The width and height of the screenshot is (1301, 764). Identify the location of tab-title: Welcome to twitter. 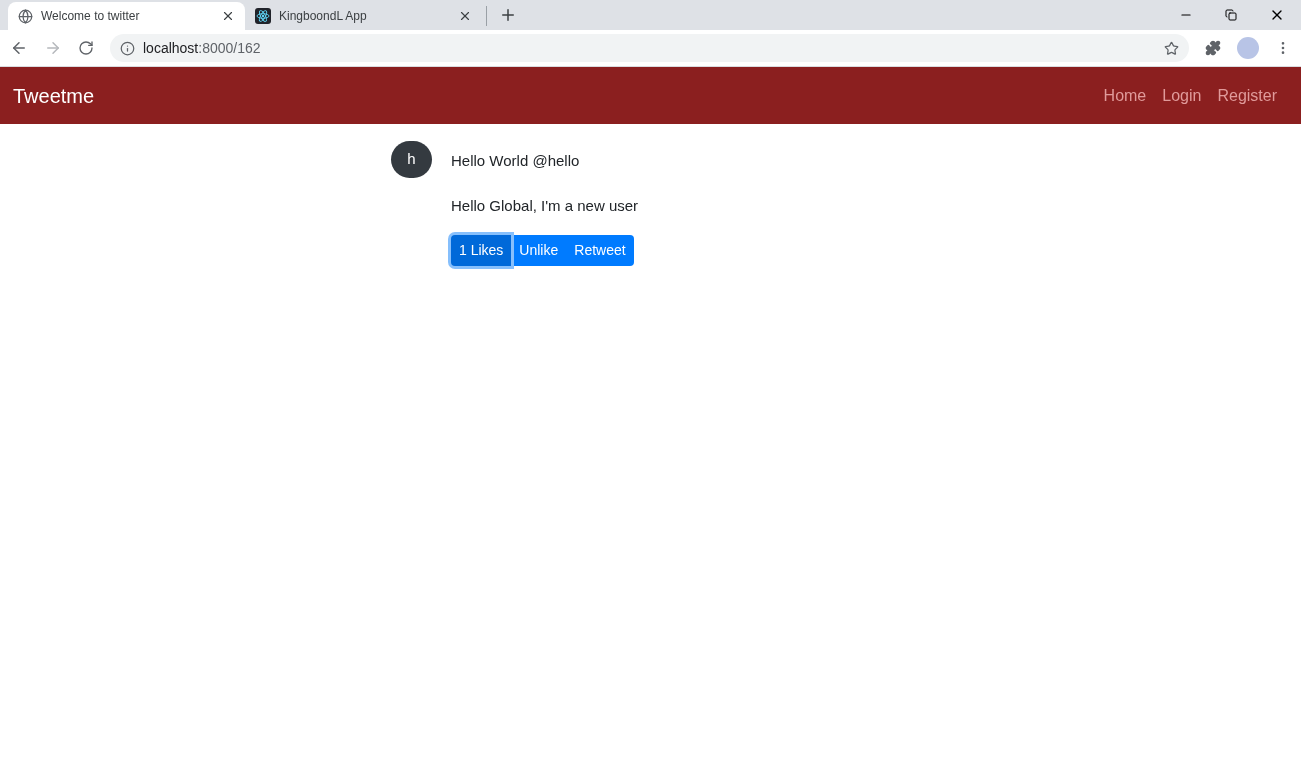
(91, 16).